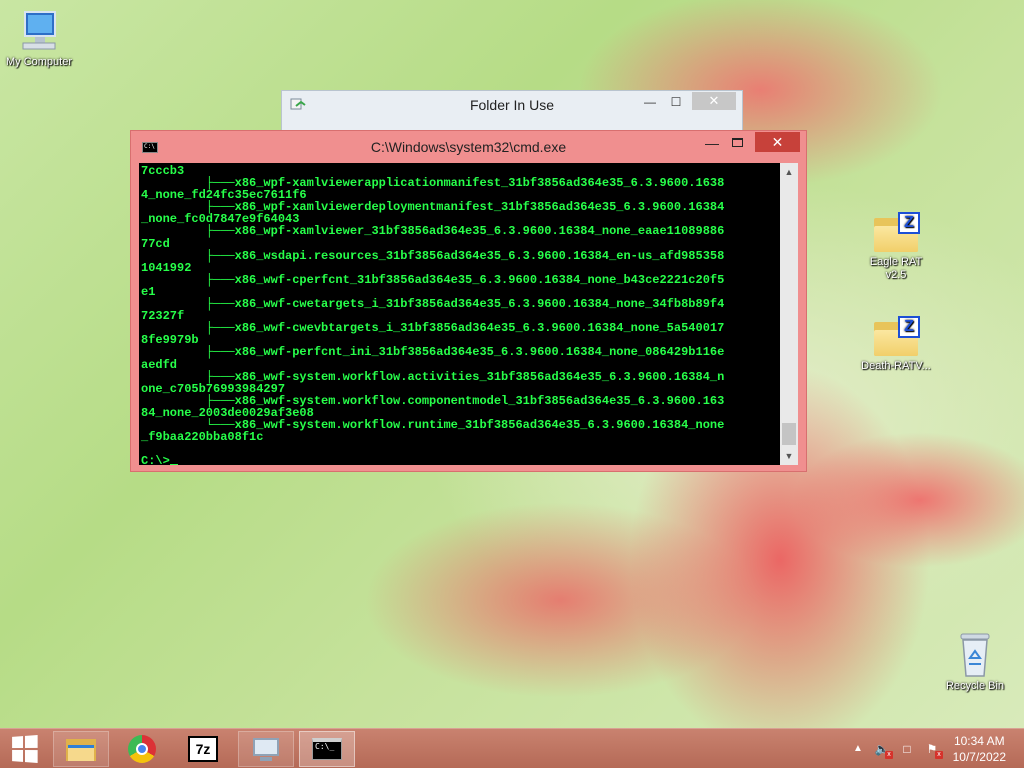 The image size is (1024, 768). Describe the element at coordinates (789, 314) in the screenshot. I see `vertical-scrollbar: ▲ ▼` at that location.